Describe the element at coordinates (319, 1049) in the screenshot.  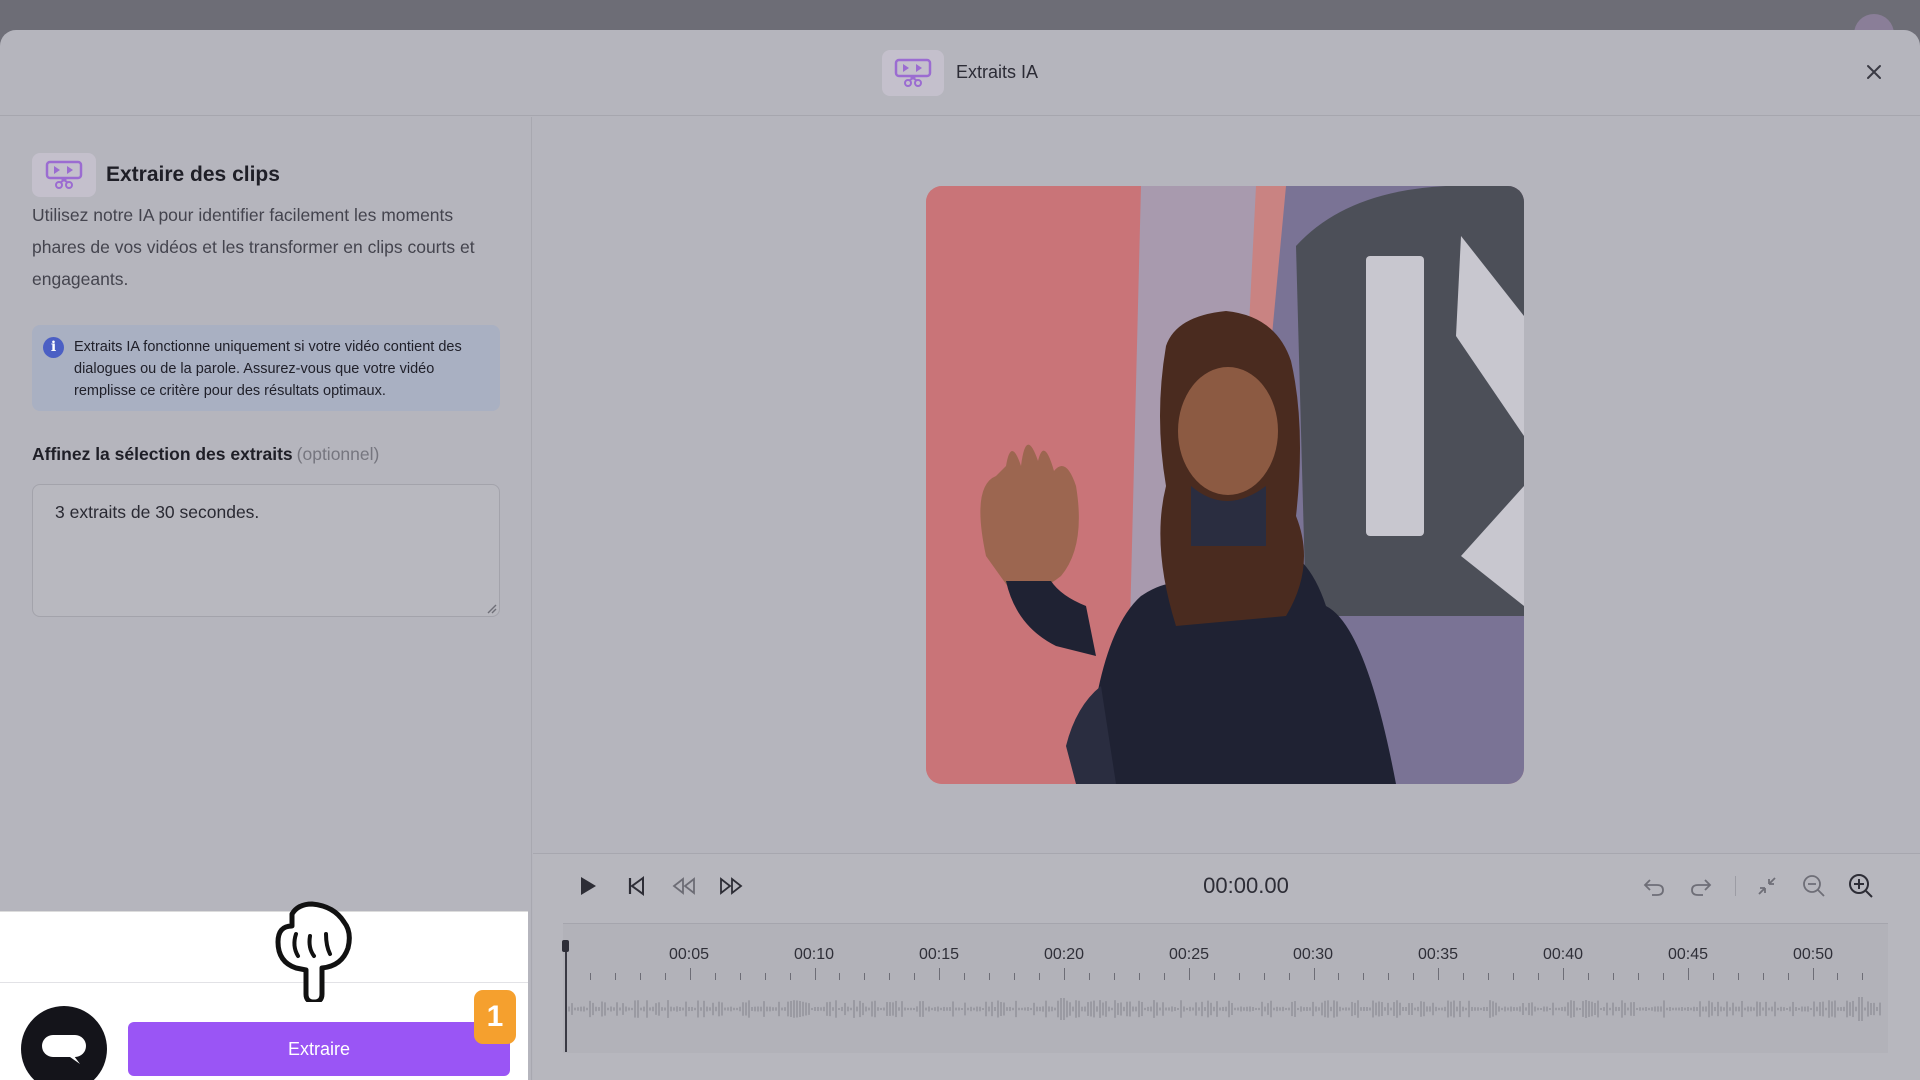
I see `extract-button: Extraire` at that location.